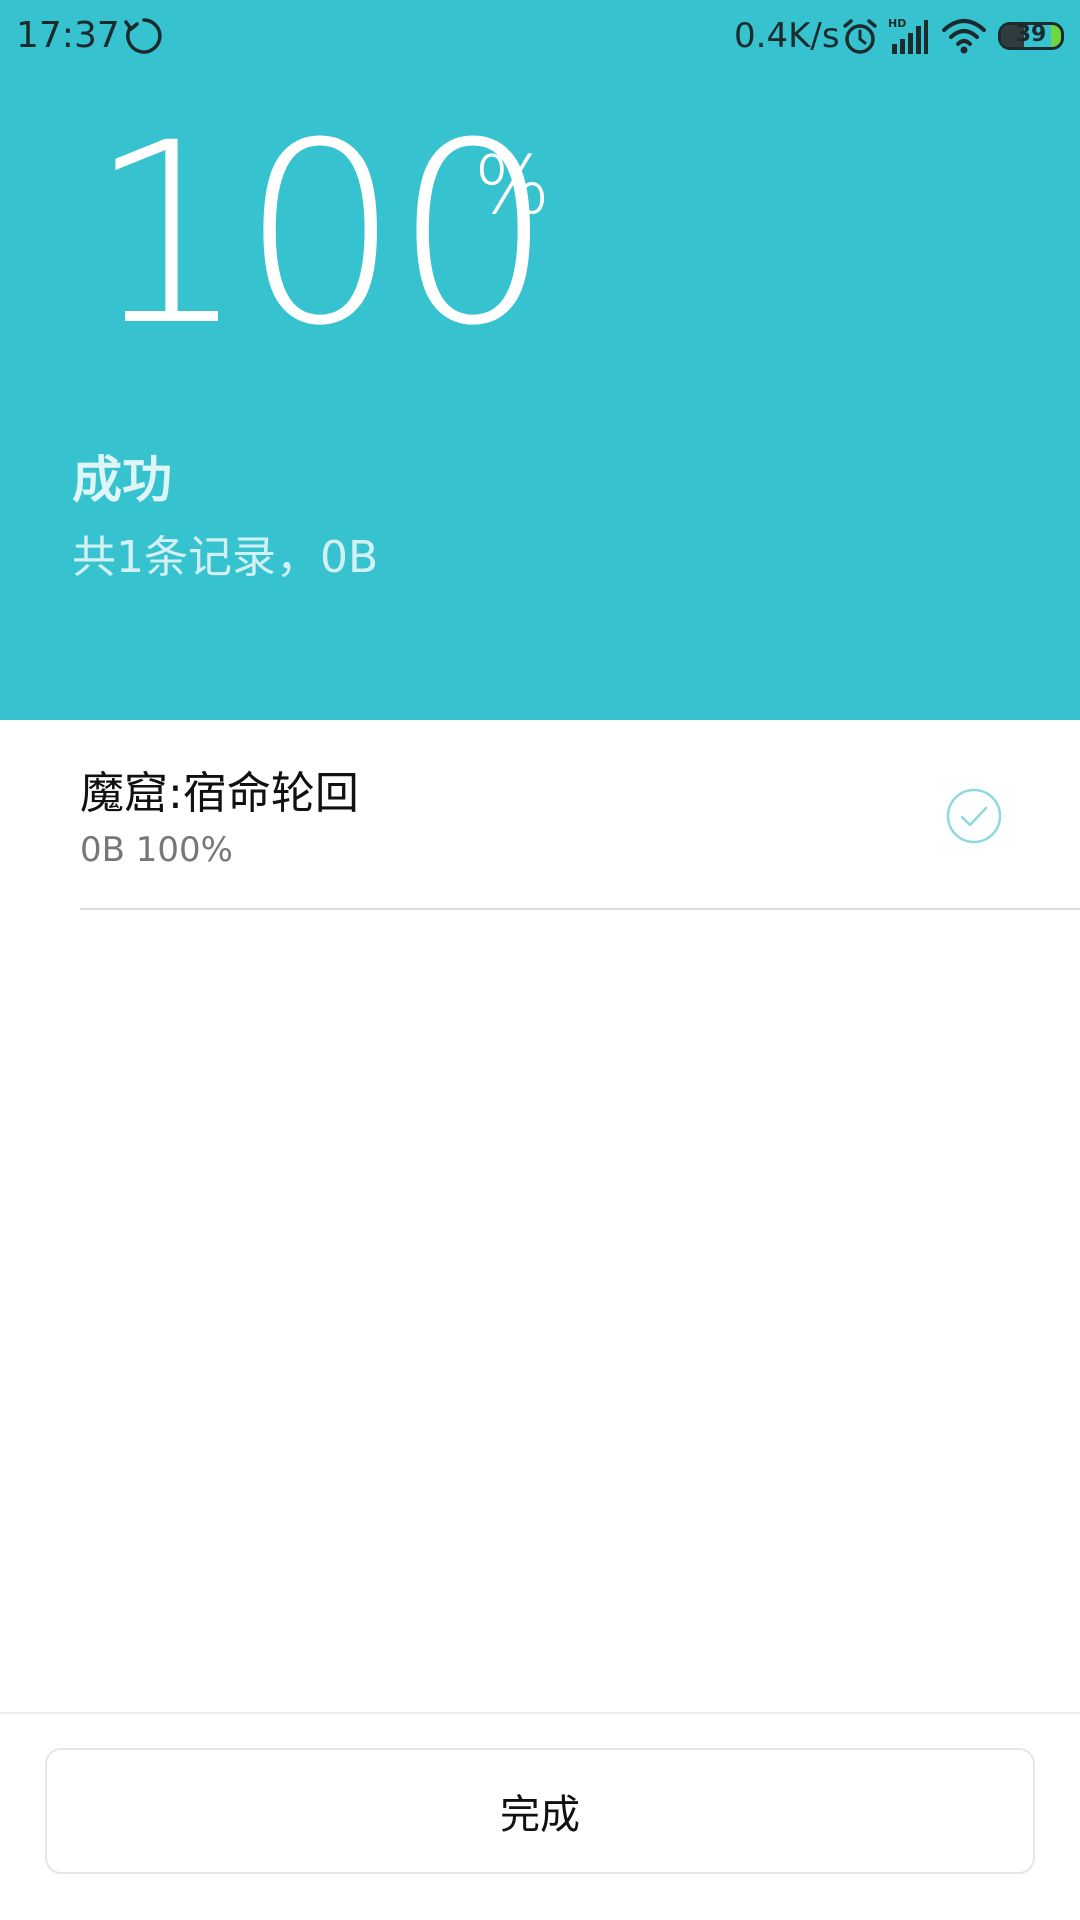  I want to click on percent-sign: %, so click(512, 185).